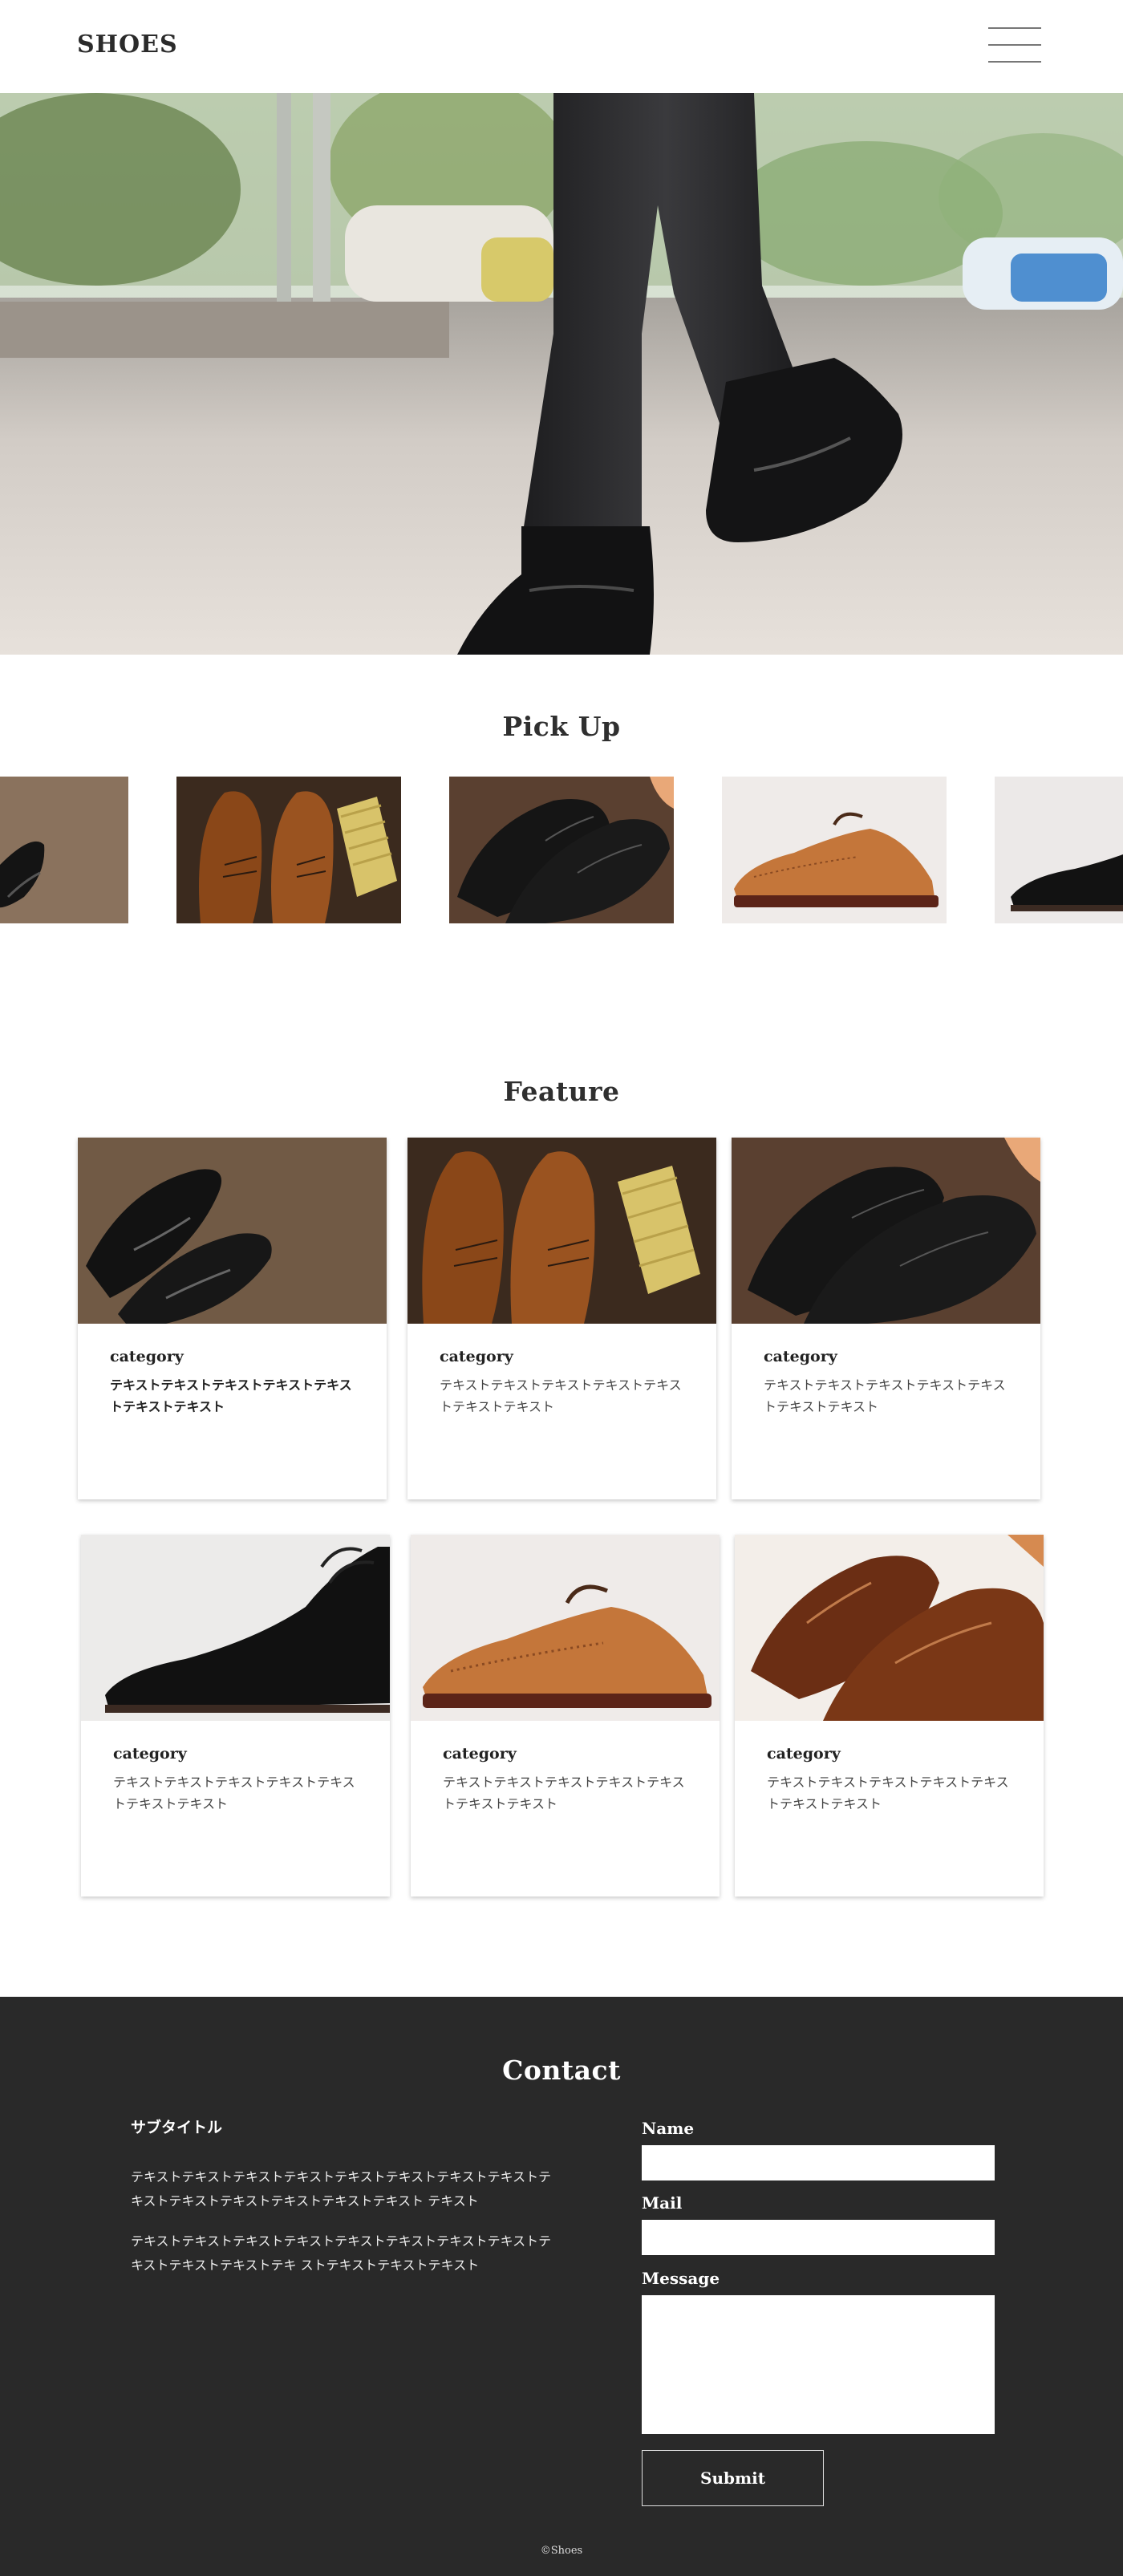 The image size is (1123, 2576). What do you see at coordinates (561, 1091) in the screenshot?
I see `feature-title: Feature` at bounding box center [561, 1091].